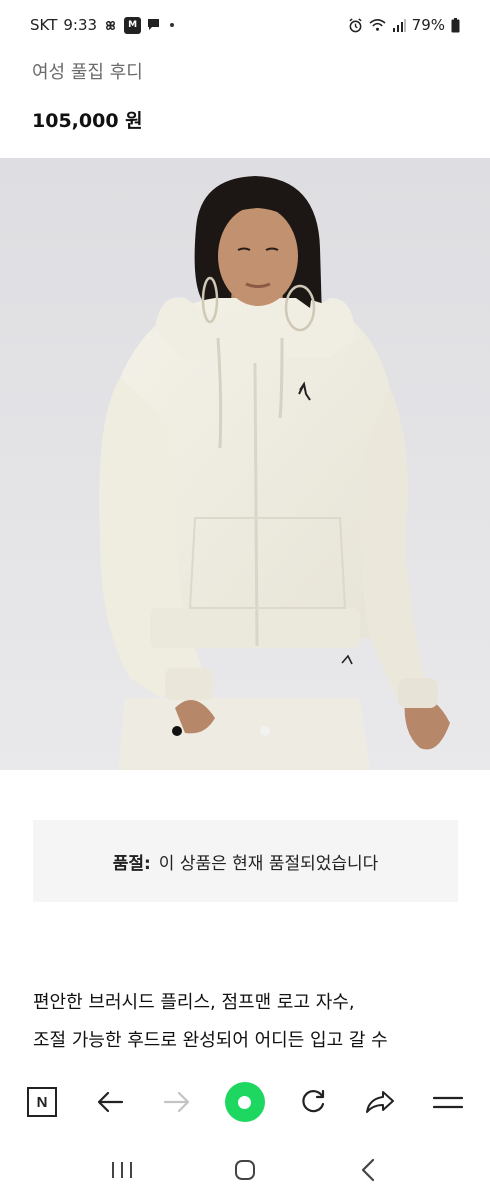 This screenshot has height=1200, width=490. I want to click on status-right: 79%, so click(404, 25).